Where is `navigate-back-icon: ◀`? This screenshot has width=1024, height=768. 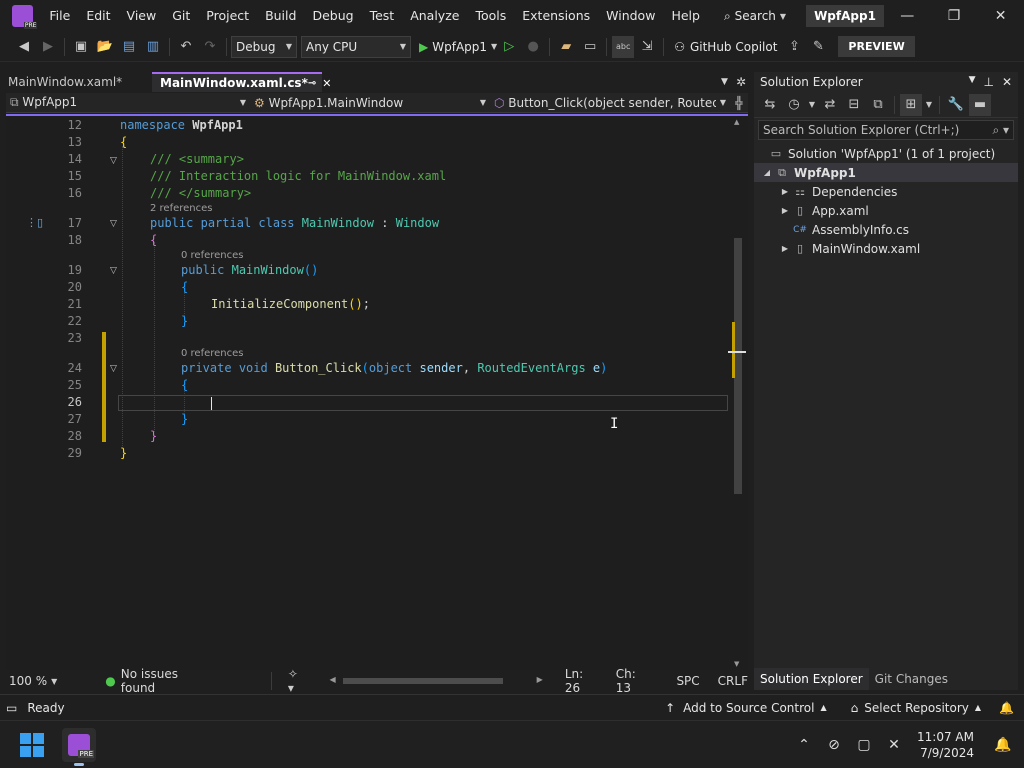
navigate-back-icon: ◀ is located at coordinates (24, 47).